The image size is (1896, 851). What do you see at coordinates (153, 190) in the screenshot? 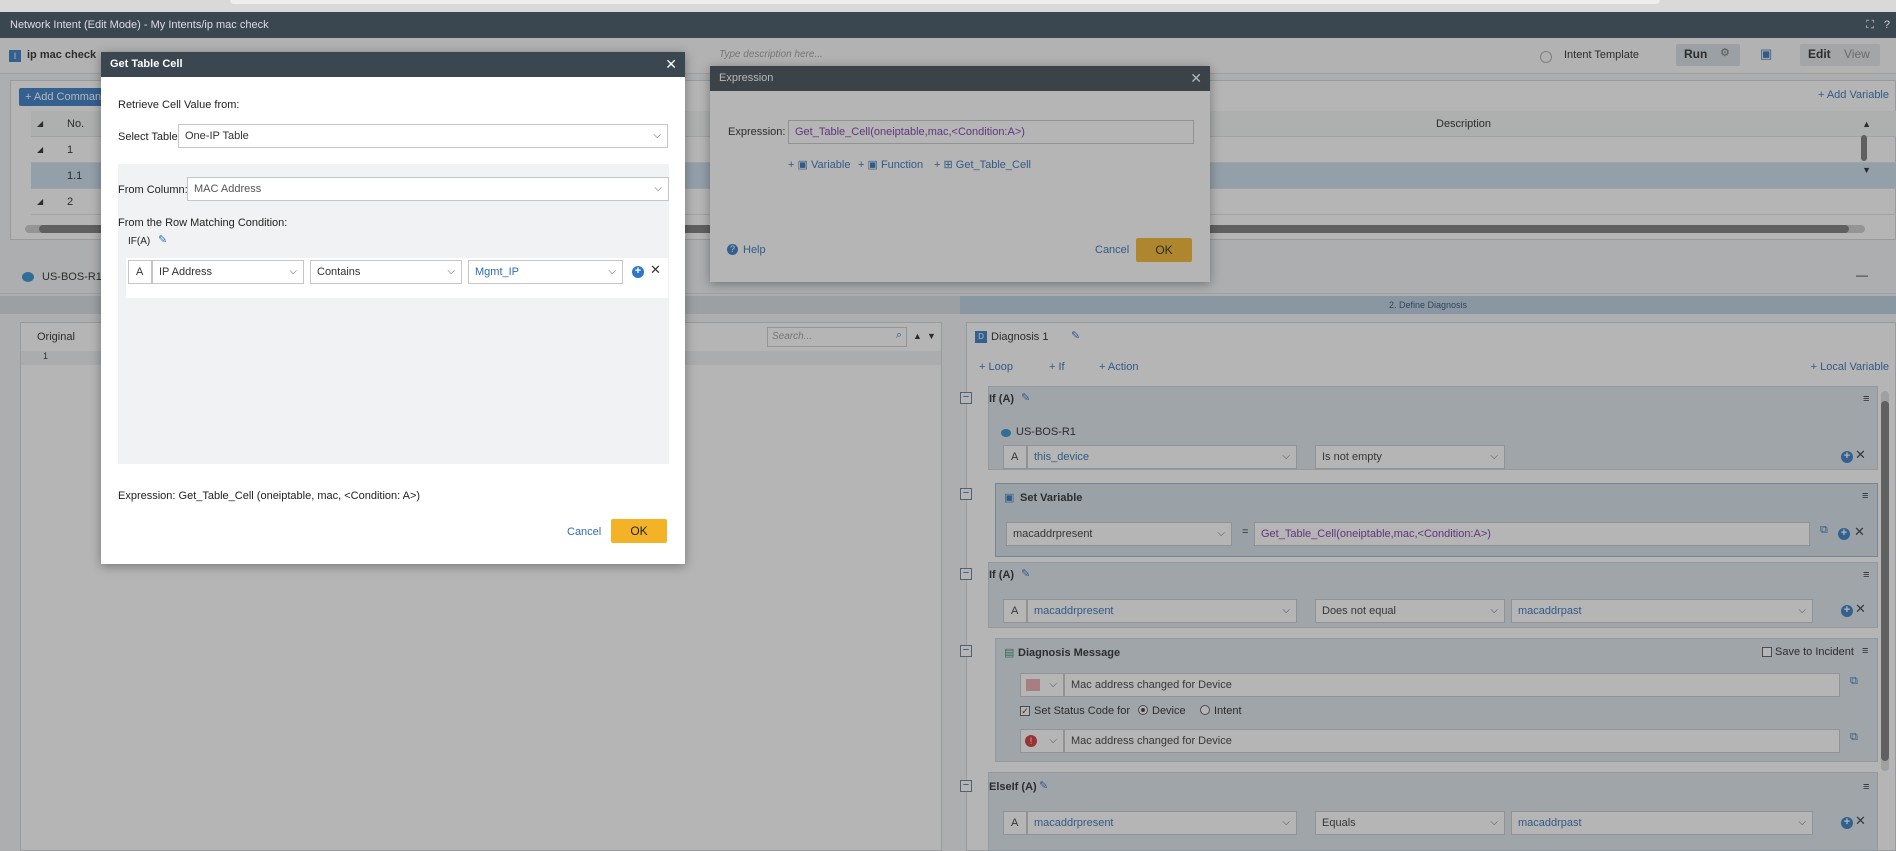
I see `from-column-label: From Column:` at bounding box center [153, 190].